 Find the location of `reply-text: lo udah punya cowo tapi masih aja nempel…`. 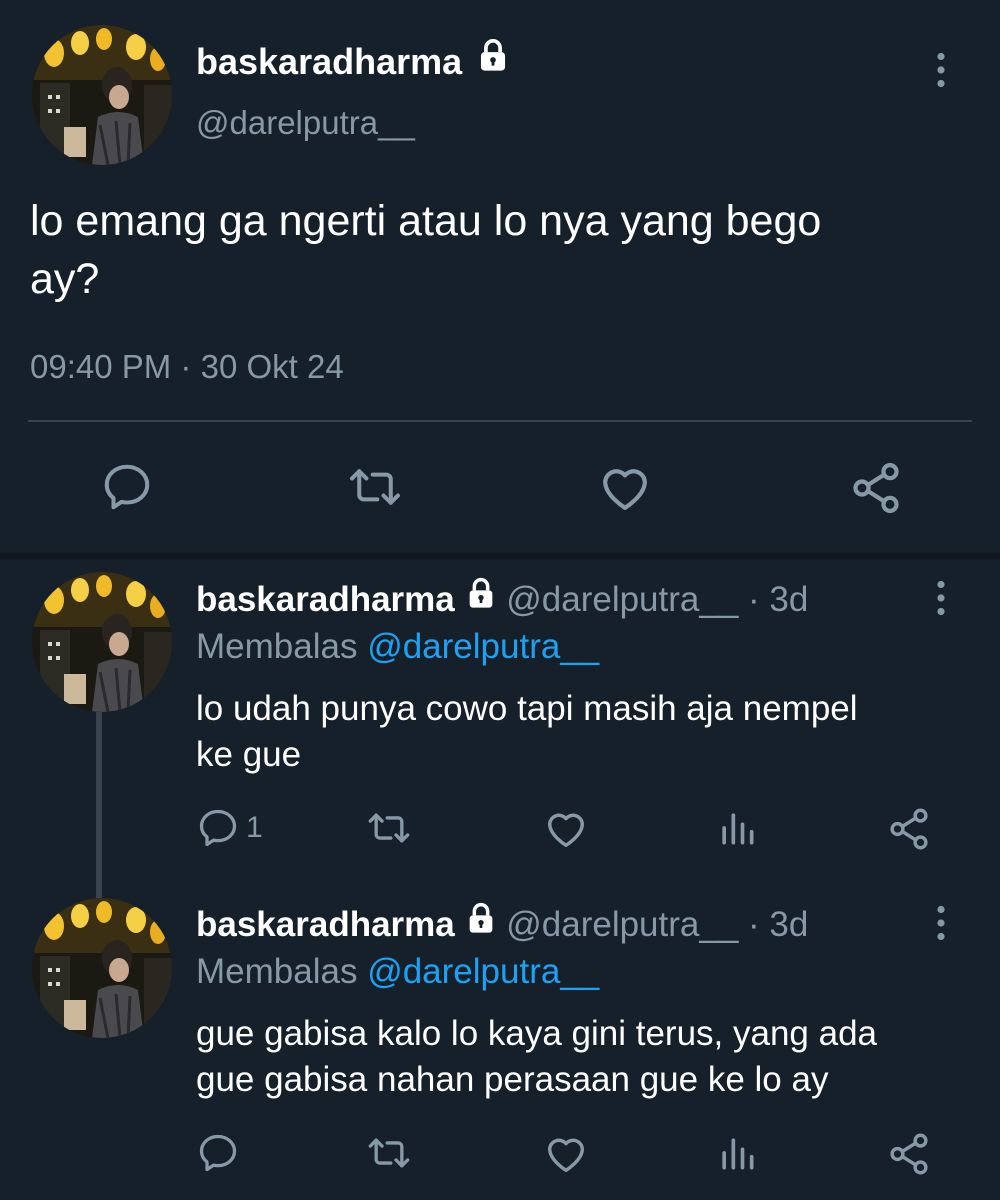

reply-text: lo udah punya cowo tapi masih aja nempel… is located at coordinates (527, 732).